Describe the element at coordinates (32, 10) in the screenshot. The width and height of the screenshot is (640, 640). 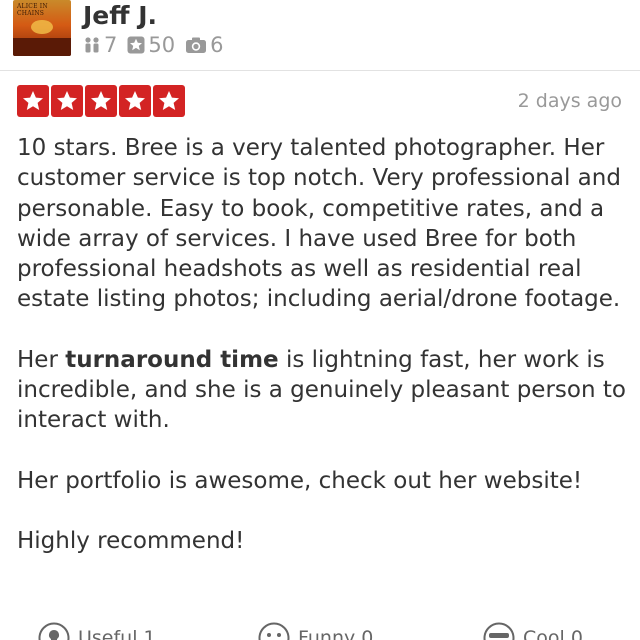
I see `avatar-caption: ALICE IN CHAINS` at that location.